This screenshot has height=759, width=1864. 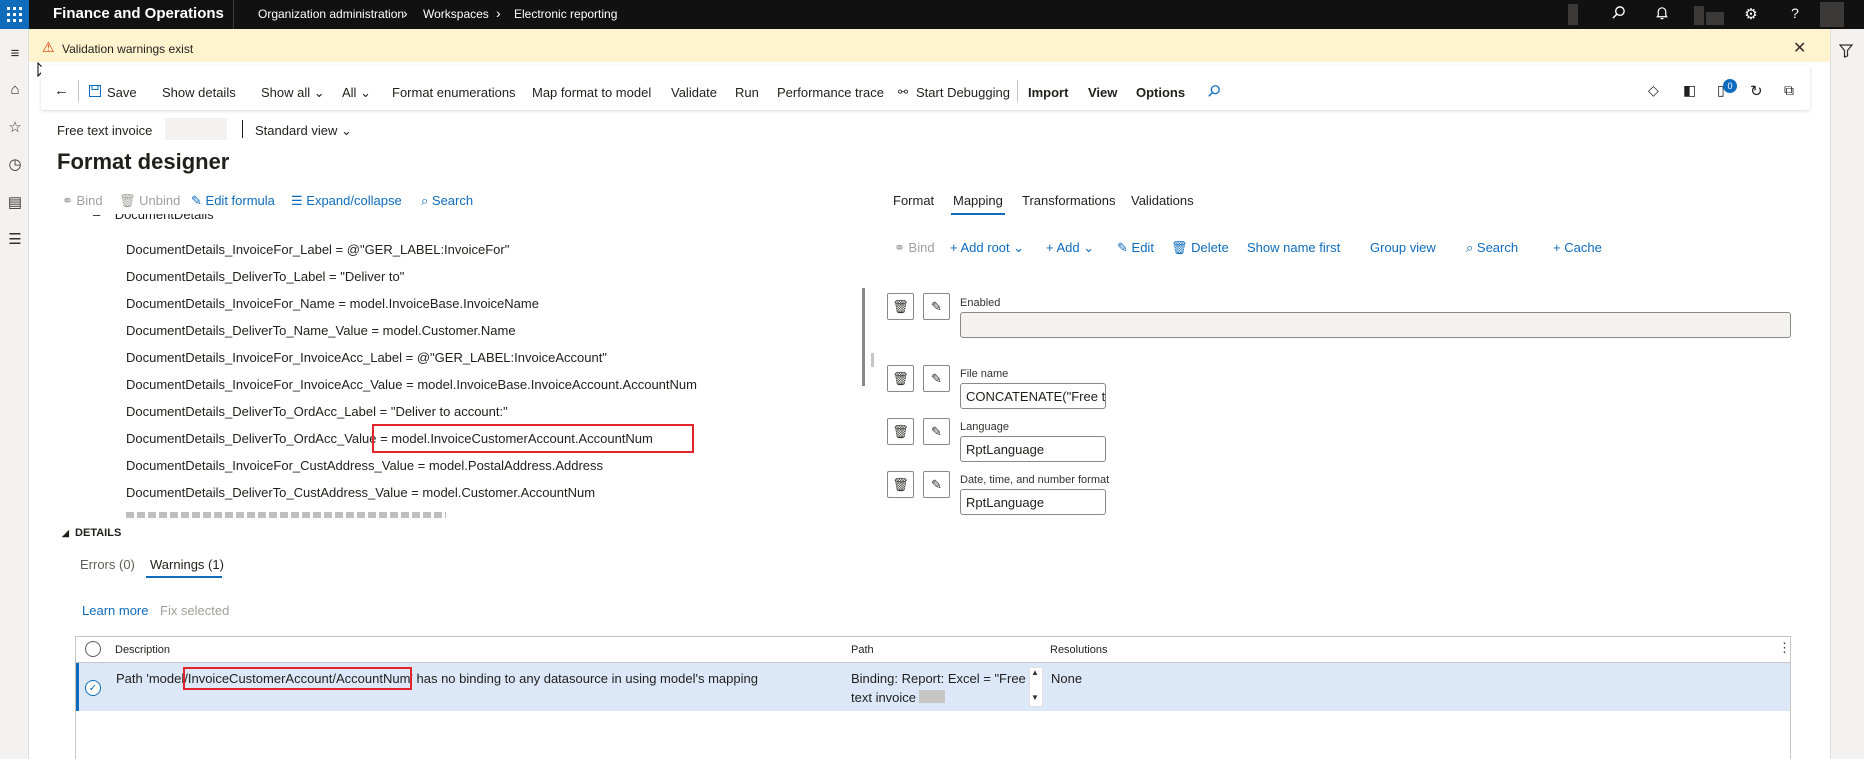 What do you see at coordinates (1756, 91) in the screenshot?
I see `refresh-icon: ↻` at bounding box center [1756, 91].